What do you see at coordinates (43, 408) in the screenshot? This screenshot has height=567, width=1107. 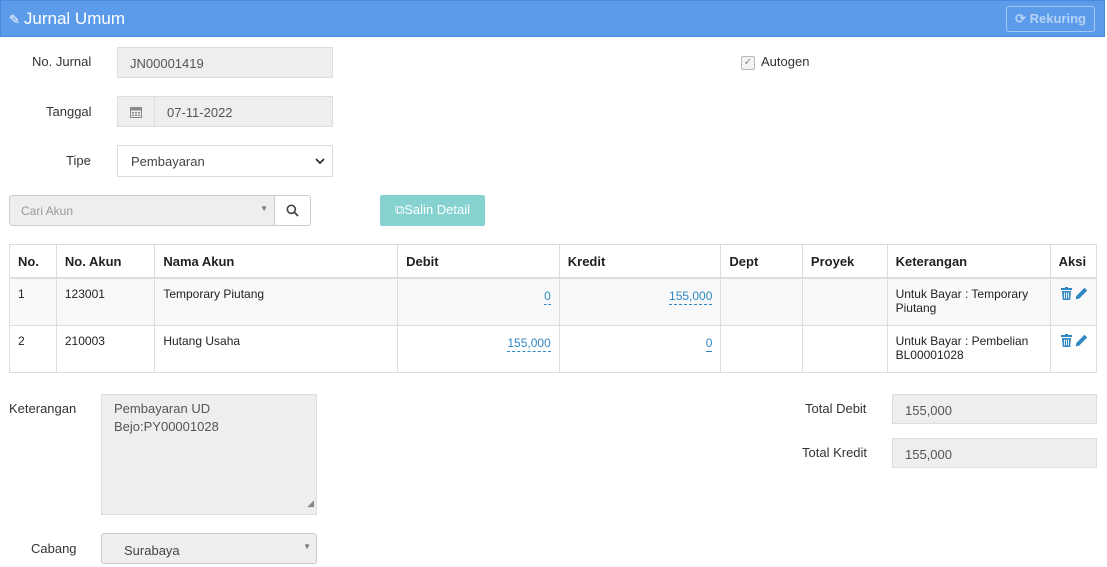 I see `keterangan-label: Keterangan` at bounding box center [43, 408].